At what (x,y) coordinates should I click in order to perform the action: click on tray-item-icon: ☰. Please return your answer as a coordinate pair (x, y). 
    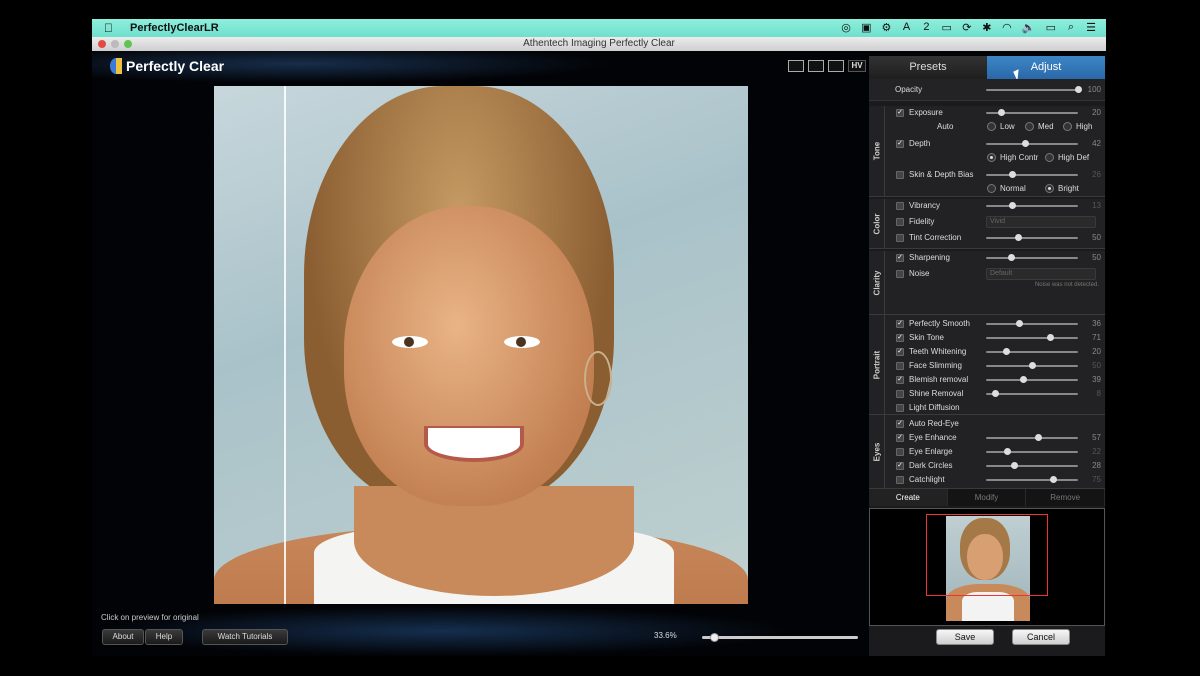
    Looking at the image, I should click on (1091, 27).